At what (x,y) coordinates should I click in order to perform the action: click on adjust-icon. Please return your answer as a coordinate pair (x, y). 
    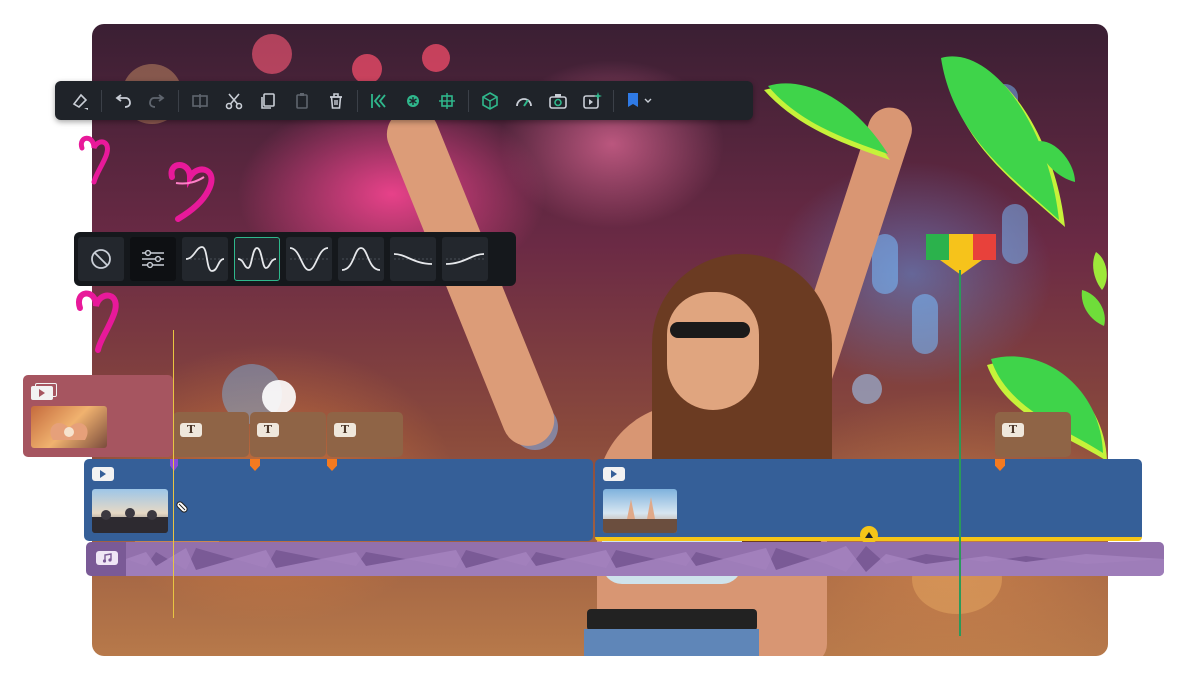
    Looking at the image, I should click on (153, 259).